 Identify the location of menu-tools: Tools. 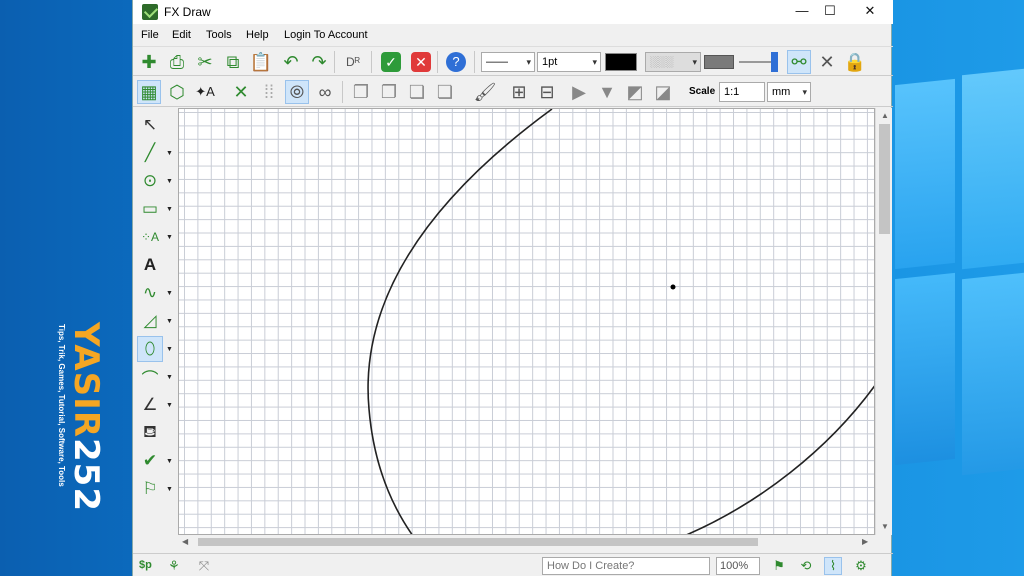
(219, 35).